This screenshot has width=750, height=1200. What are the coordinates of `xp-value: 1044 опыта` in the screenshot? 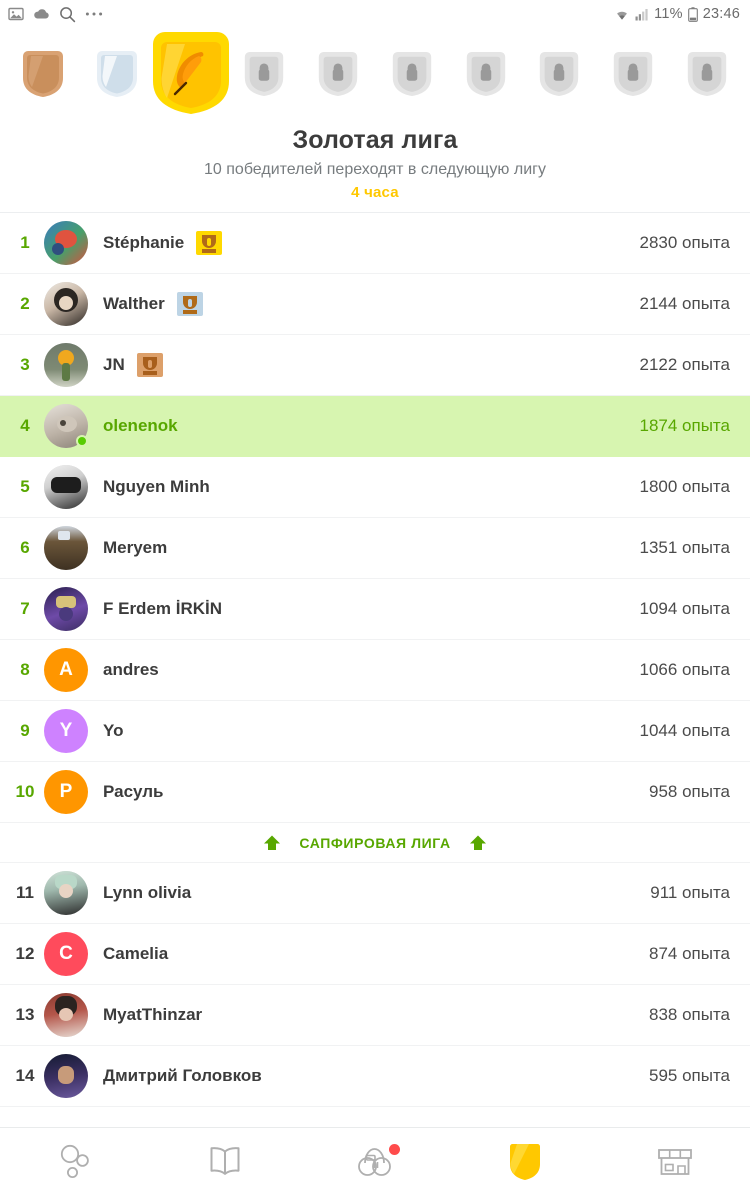 It's located at (684, 730).